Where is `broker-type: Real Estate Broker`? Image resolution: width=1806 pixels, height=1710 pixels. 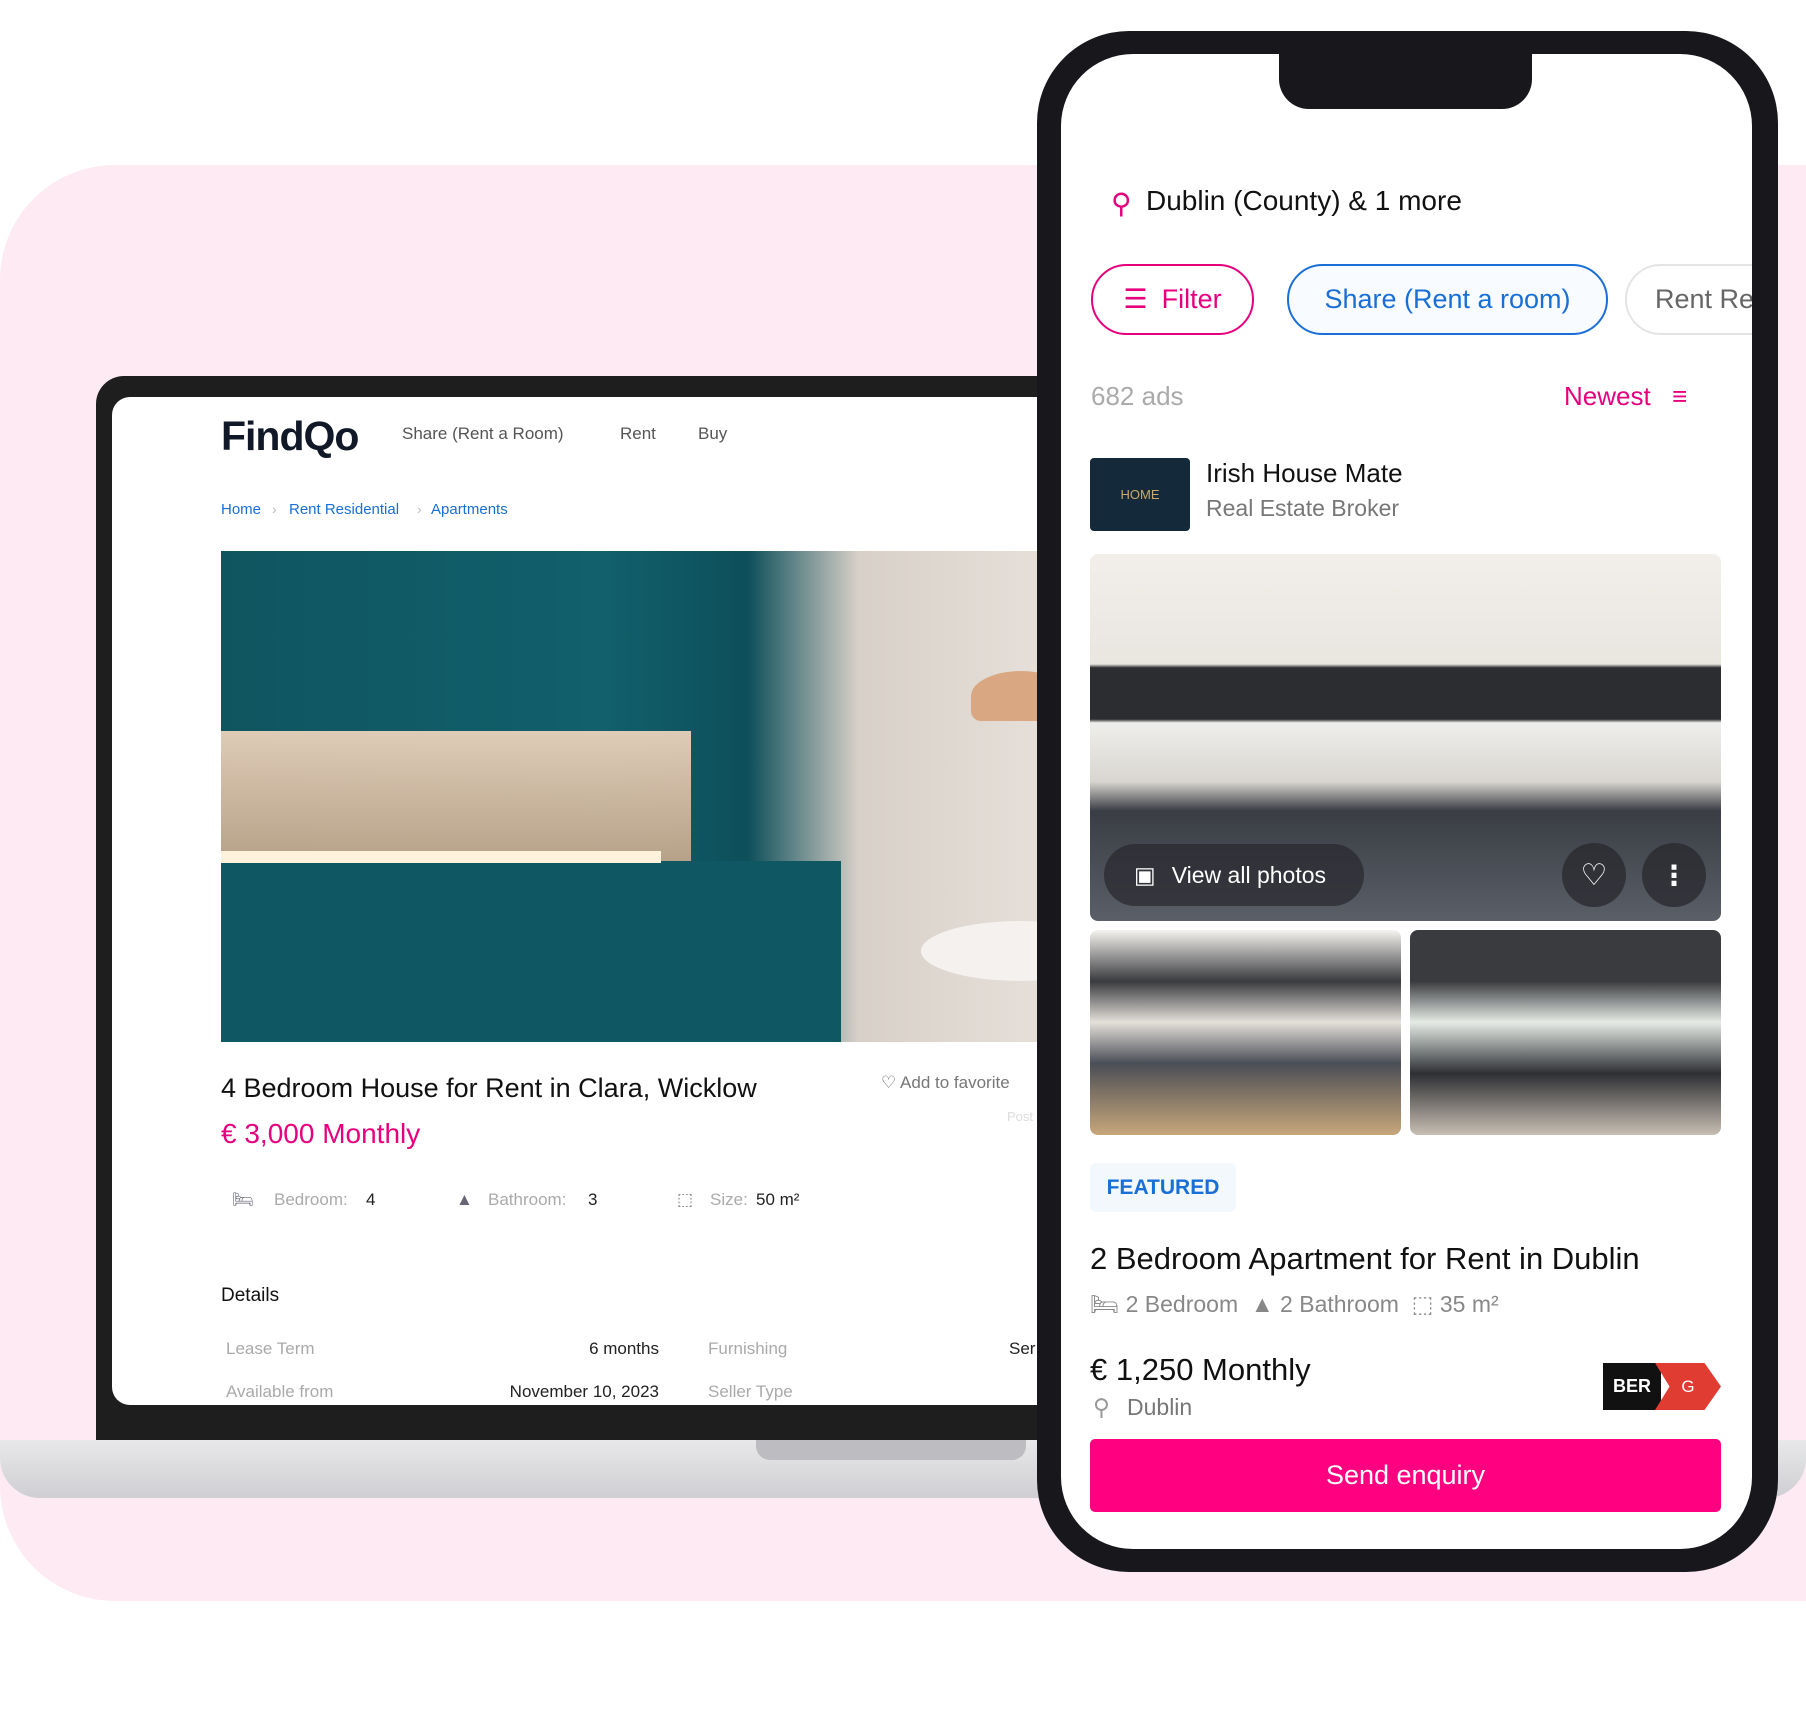 broker-type: Real Estate Broker is located at coordinates (1303, 508).